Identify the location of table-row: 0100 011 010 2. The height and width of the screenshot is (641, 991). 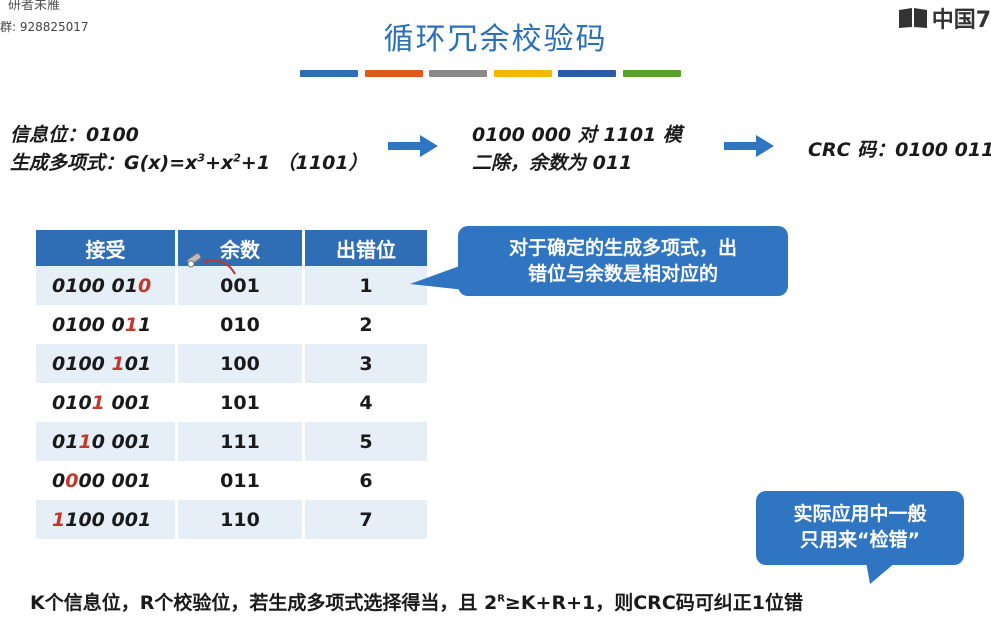
(231, 324).